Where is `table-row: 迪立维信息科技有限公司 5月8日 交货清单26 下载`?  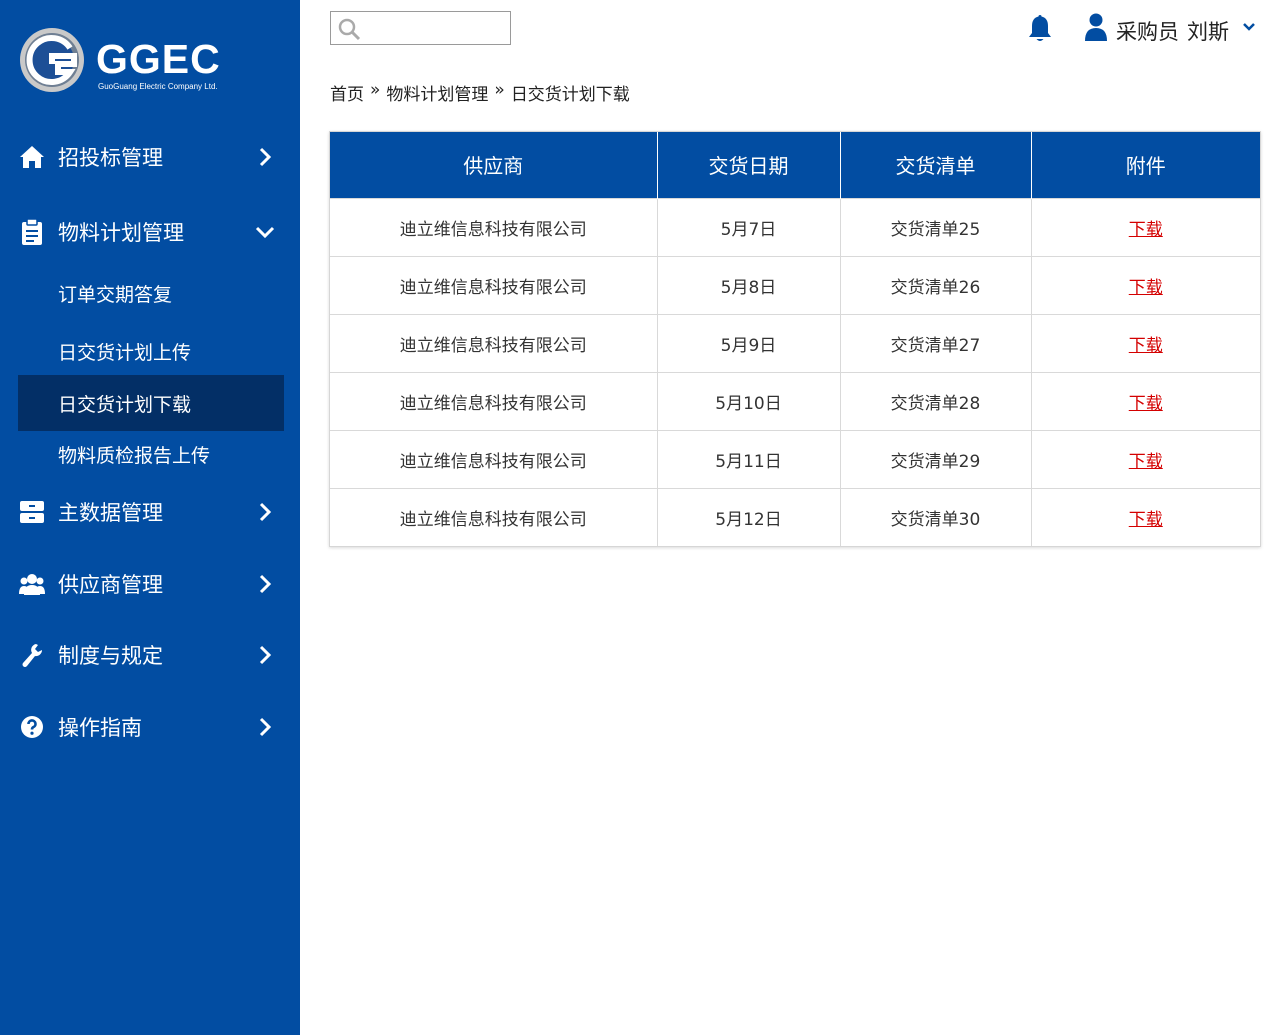
table-row: 迪立维信息科技有限公司 5月8日 交货清单26 下载 is located at coordinates (795, 284).